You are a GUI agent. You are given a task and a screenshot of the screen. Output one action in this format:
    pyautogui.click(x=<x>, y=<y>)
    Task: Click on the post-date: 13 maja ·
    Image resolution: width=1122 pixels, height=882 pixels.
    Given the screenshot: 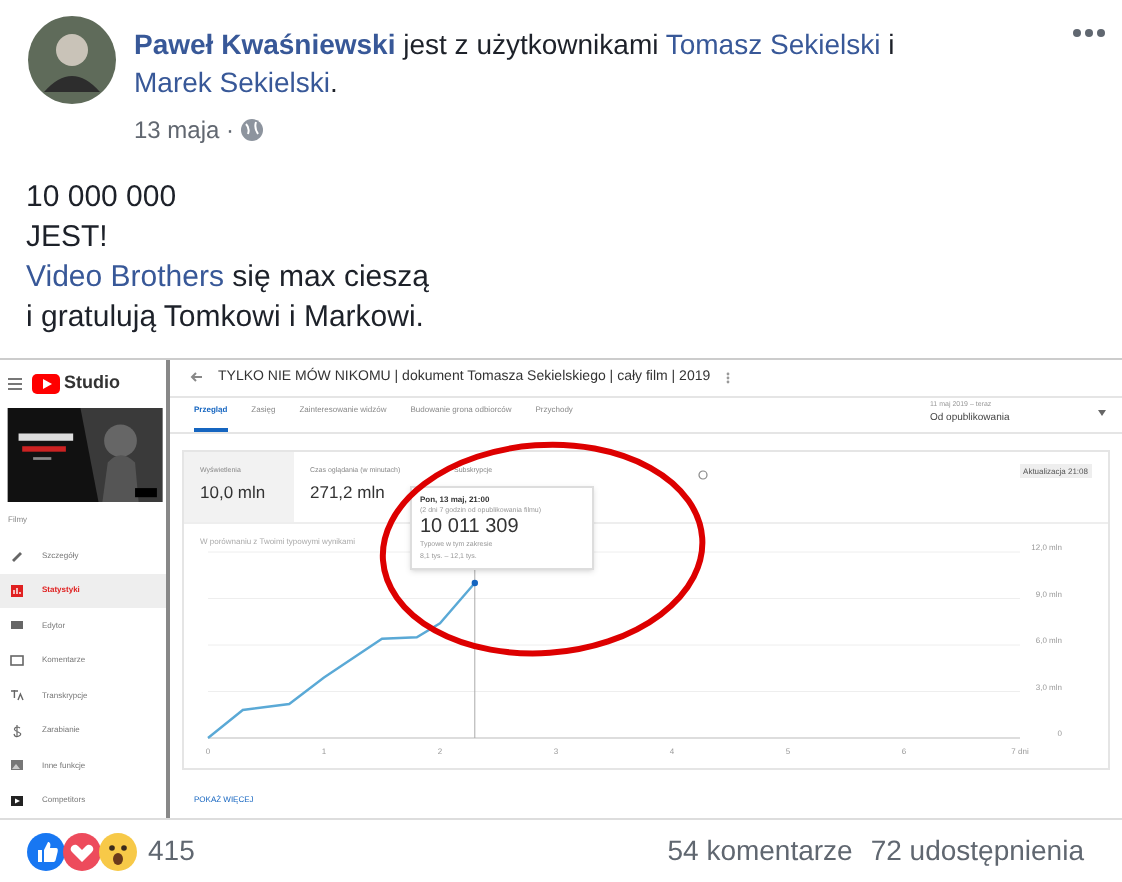 What is the action you would take?
    pyautogui.click(x=184, y=130)
    